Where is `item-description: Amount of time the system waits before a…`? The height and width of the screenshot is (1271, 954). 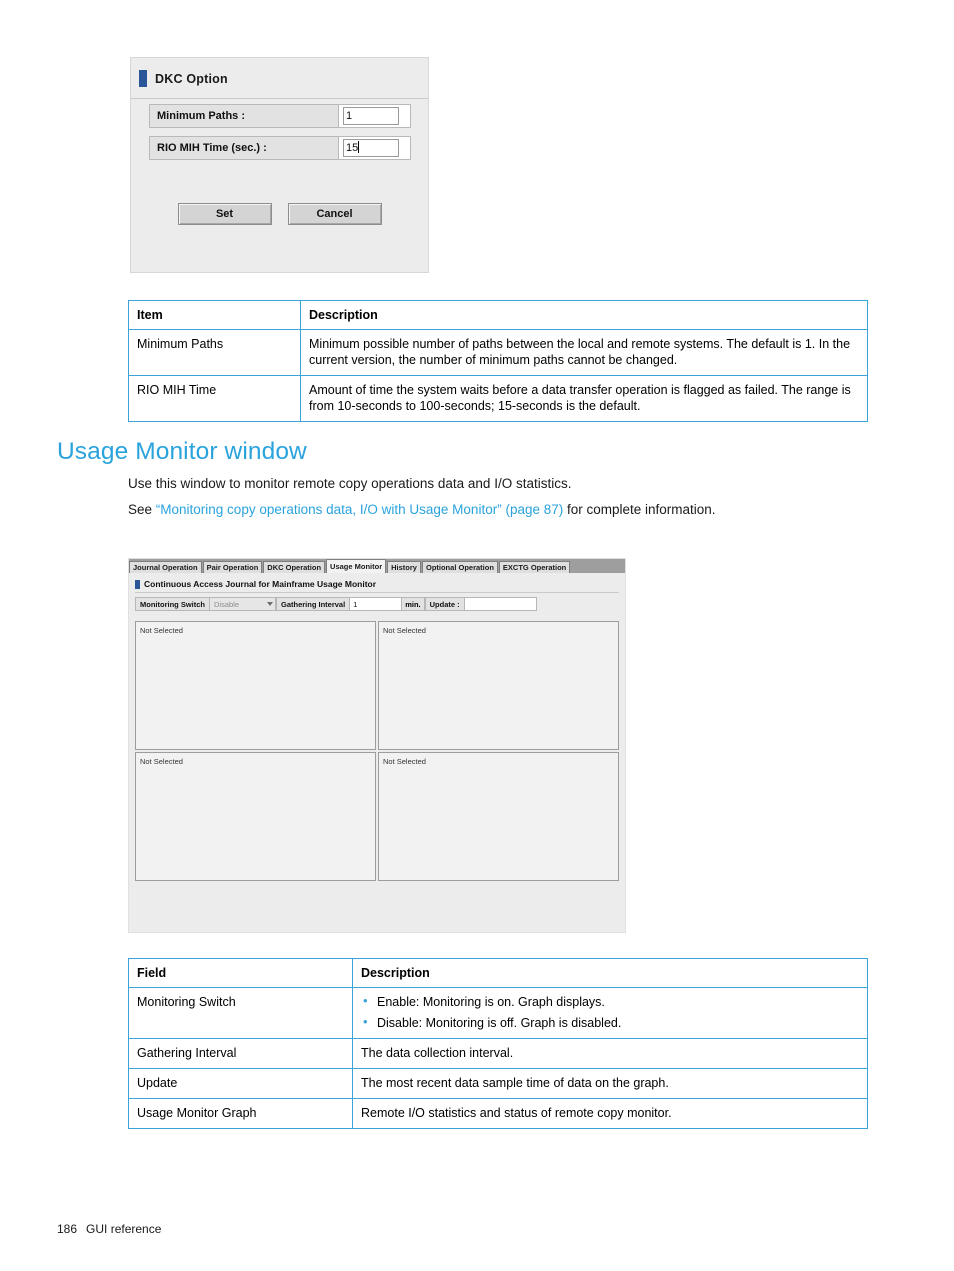
item-description: Amount of time the system waits before a… is located at coordinates (584, 398).